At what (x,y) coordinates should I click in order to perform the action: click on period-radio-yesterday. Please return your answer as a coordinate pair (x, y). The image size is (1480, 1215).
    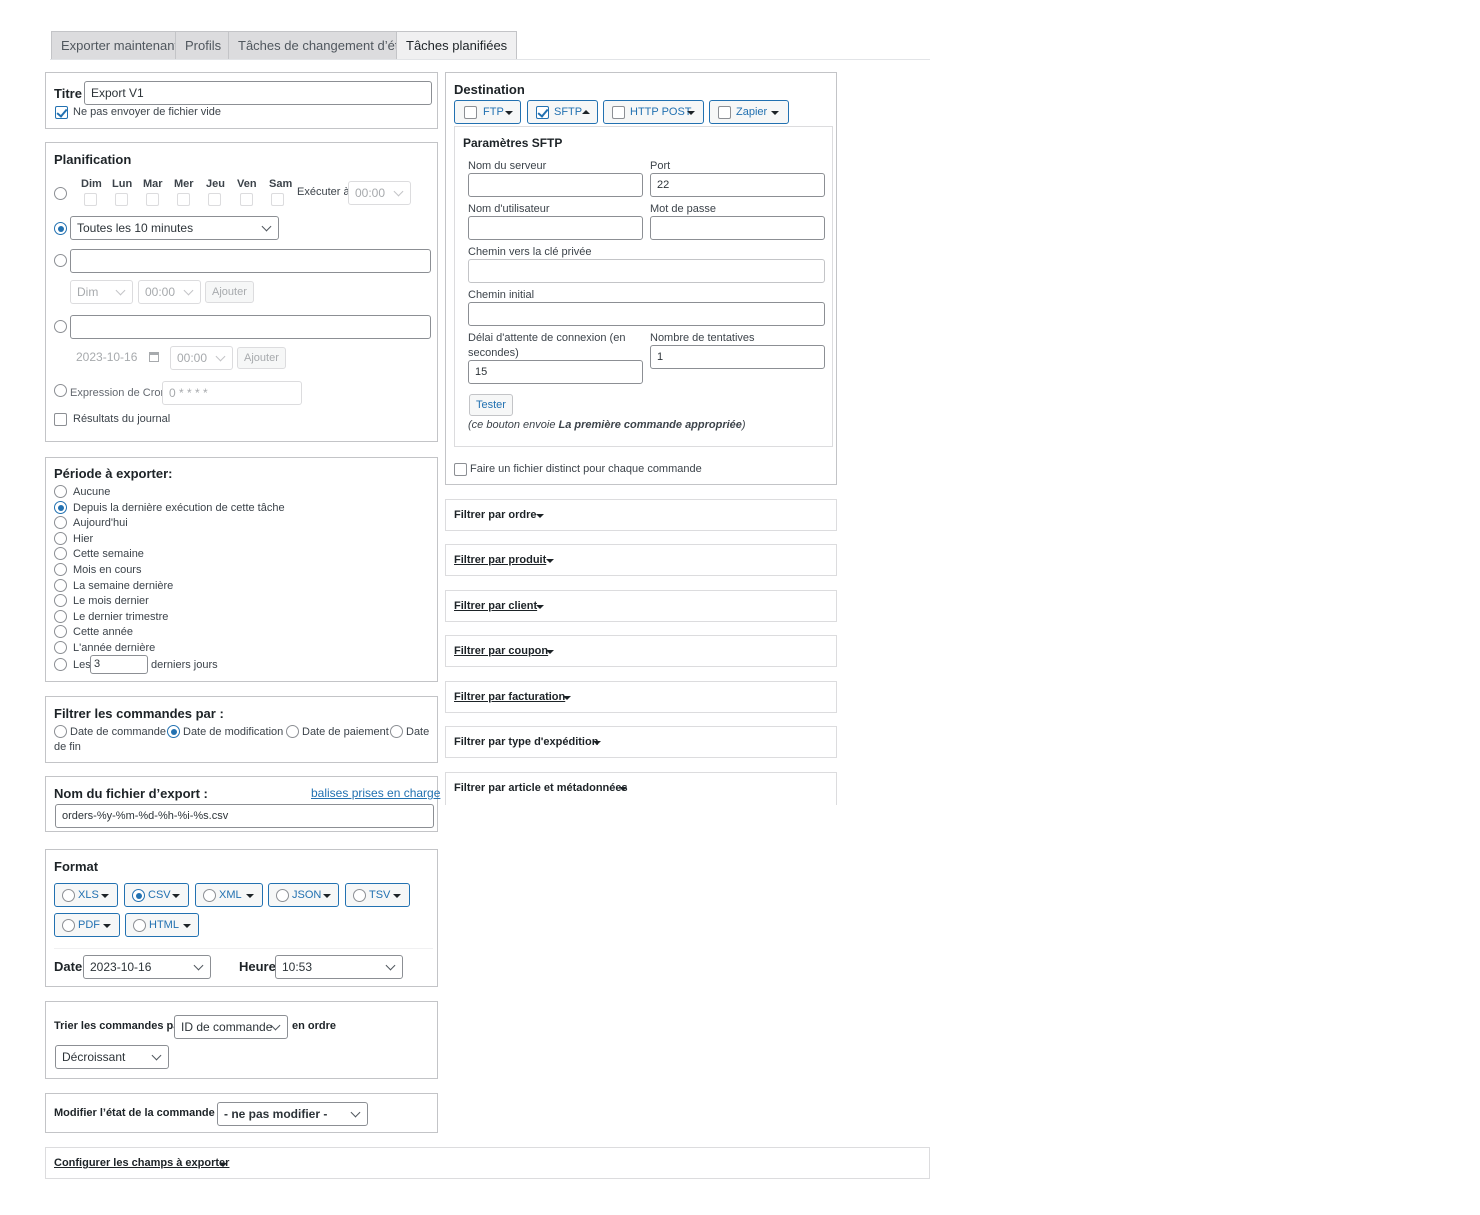
    Looking at the image, I should click on (60, 538).